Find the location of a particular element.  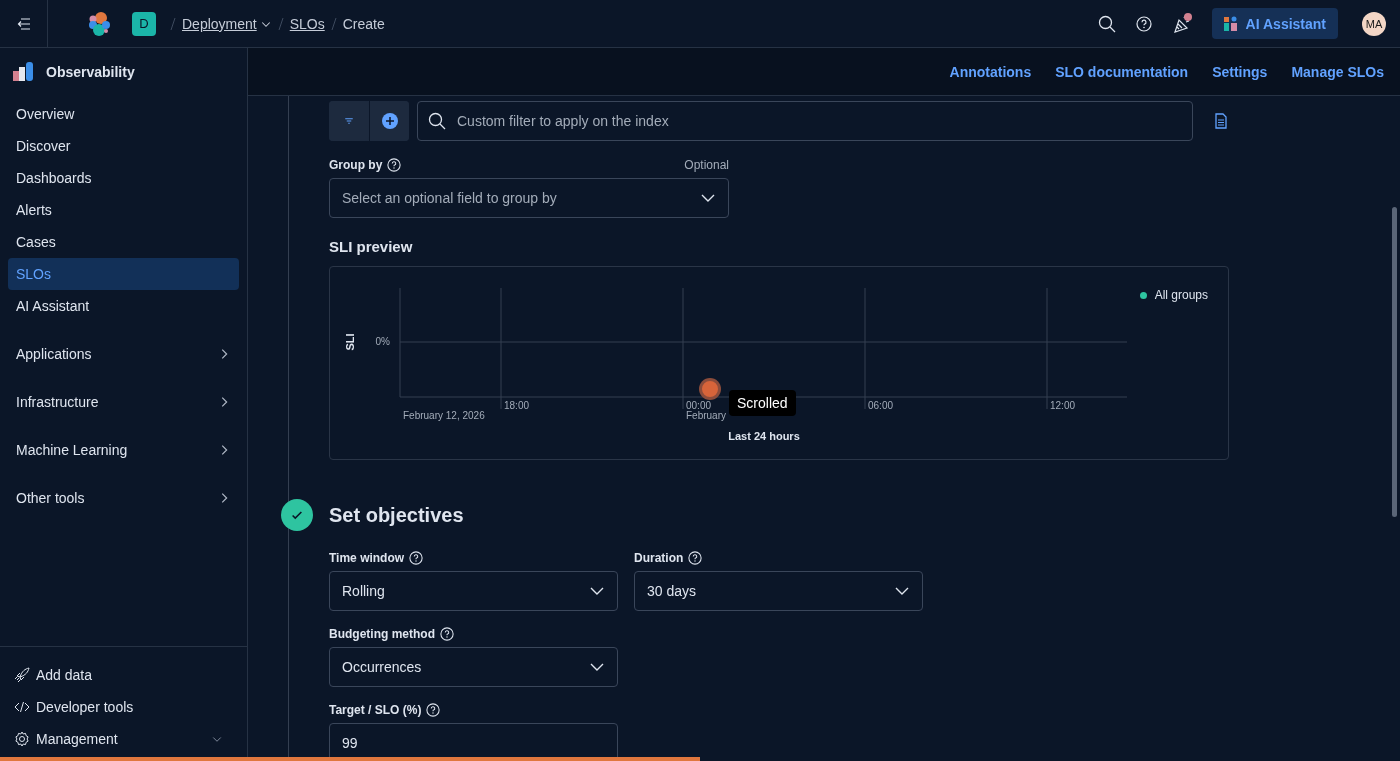

header-link: SLO documentation is located at coordinates (1122, 71).